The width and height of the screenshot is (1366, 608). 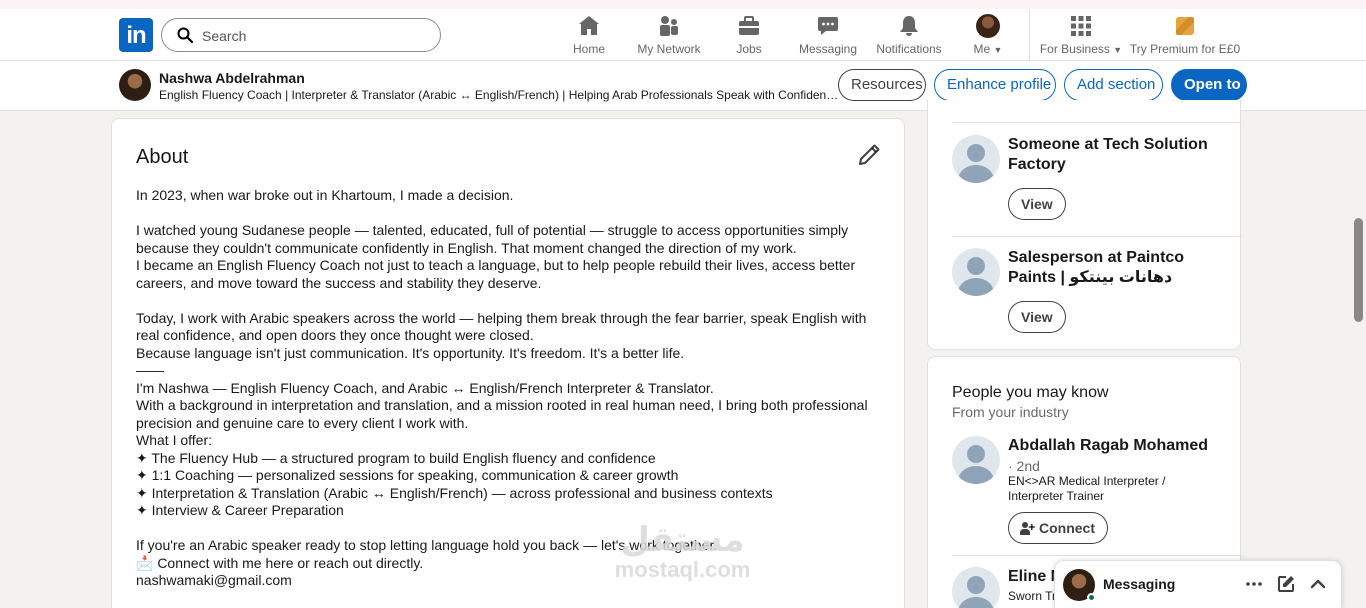 I want to click on nav-for-business-label: For Business, so click(x=1074, y=49).